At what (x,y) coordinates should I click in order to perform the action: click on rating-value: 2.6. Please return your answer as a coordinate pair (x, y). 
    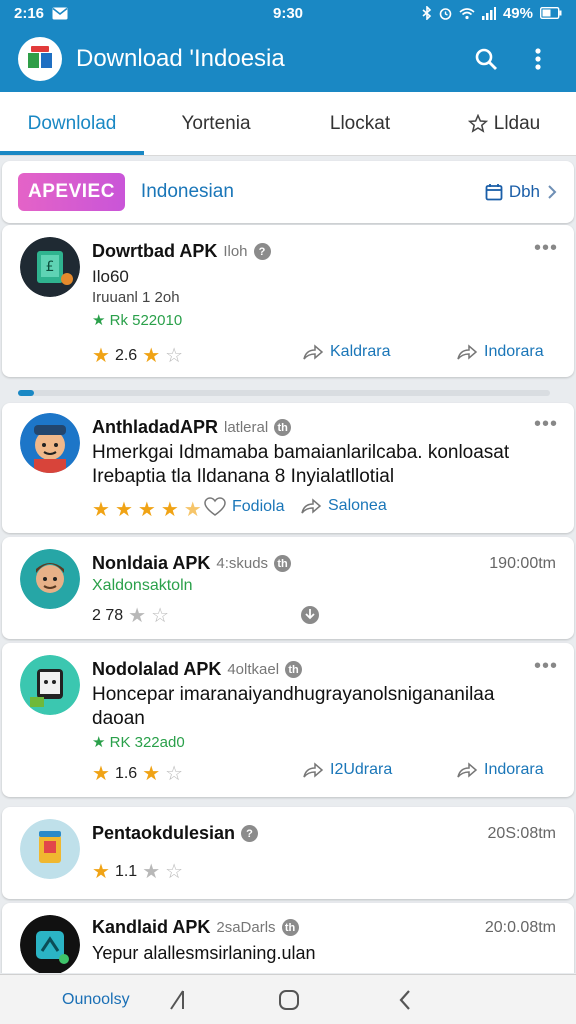
    Looking at the image, I should click on (126, 355).